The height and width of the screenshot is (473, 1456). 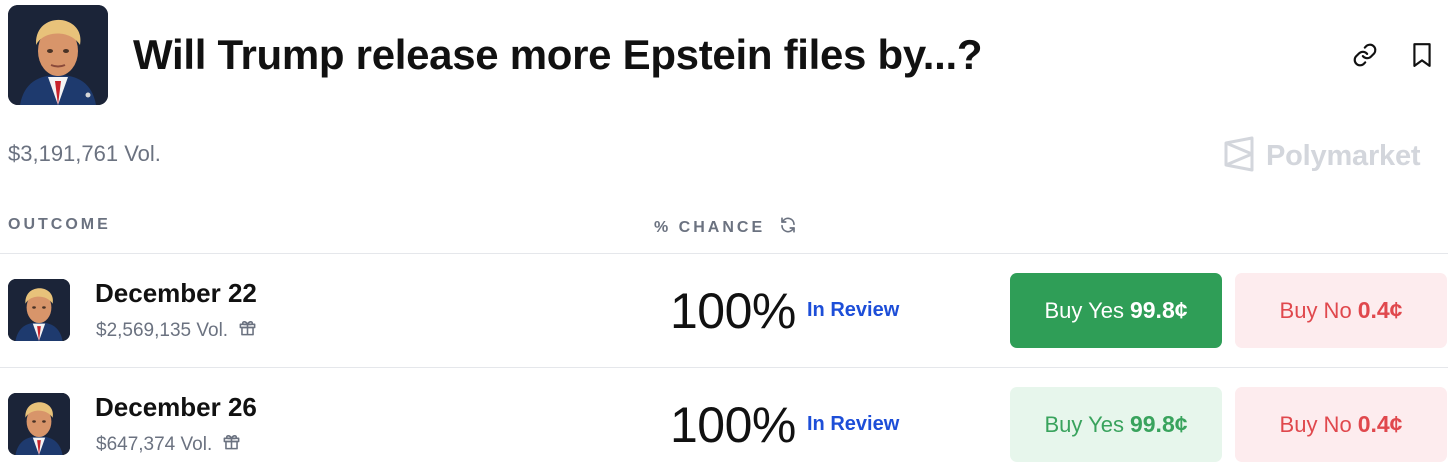 What do you see at coordinates (58, 55) in the screenshot?
I see `market-avatar` at bounding box center [58, 55].